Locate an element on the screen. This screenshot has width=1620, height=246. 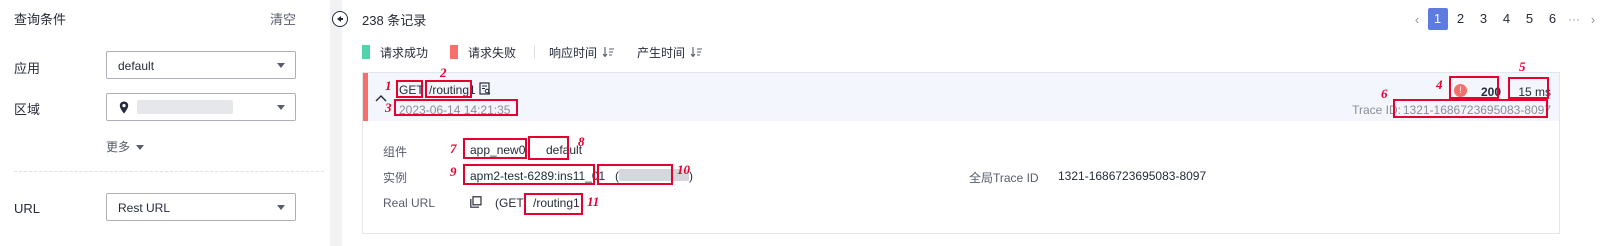
sort-by-created-time: 产生时间 is located at coordinates (670, 52).